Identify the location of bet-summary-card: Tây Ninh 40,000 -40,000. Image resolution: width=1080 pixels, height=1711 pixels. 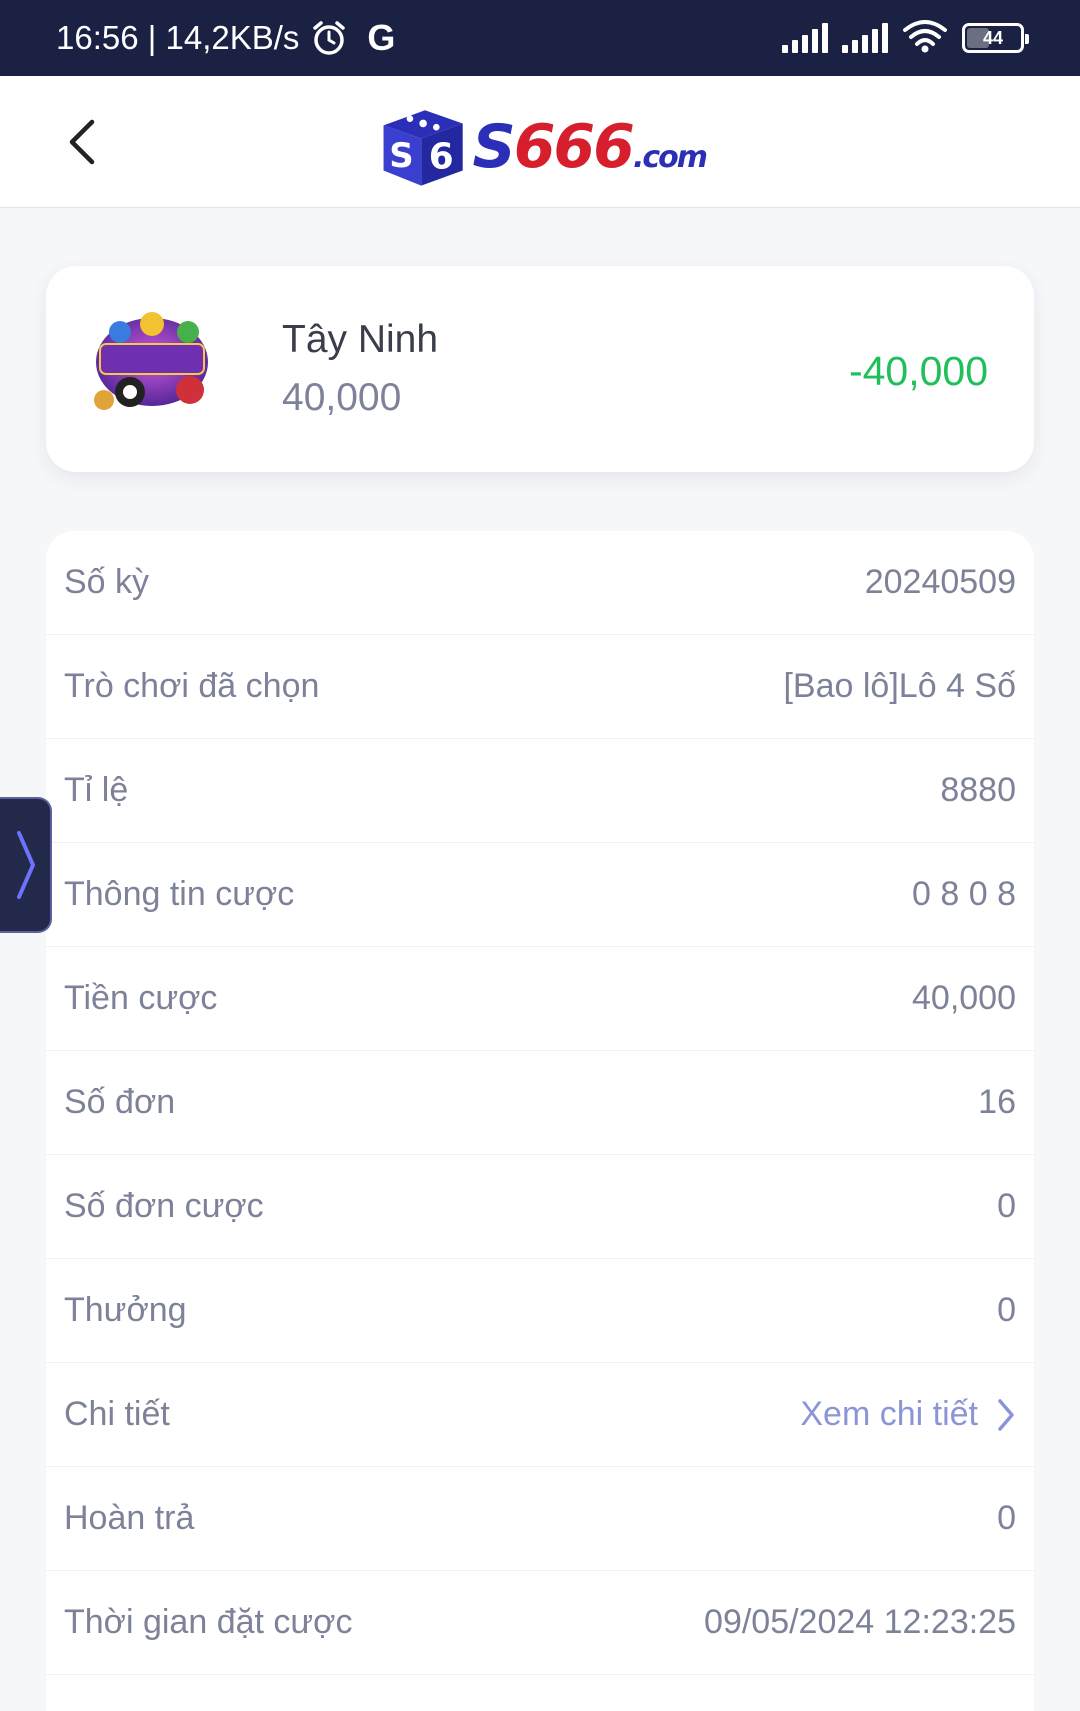
(540, 369).